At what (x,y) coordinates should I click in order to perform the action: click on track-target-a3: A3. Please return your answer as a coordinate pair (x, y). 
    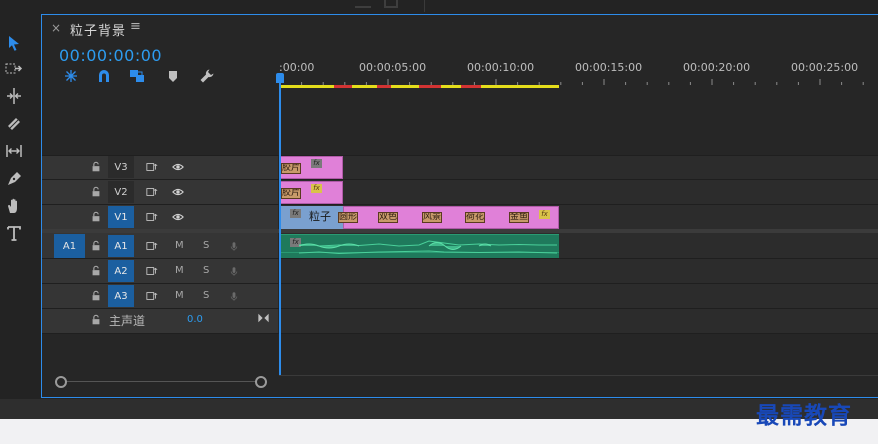
    Looking at the image, I should click on (121, 296).